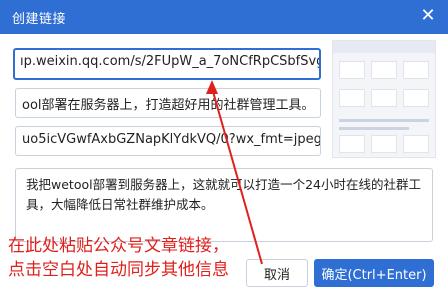  I want to click on title-input: ool部署在服务器上，打造超好用的社群管理工具。, so click(168, 103).